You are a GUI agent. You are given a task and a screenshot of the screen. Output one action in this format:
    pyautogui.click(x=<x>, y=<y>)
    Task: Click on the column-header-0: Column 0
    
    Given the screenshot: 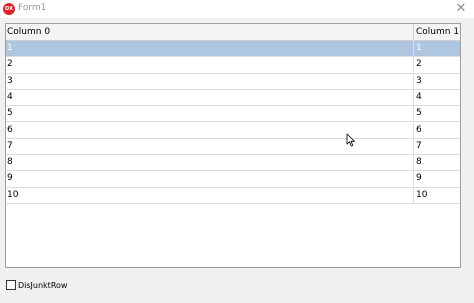 What is the action you would take?
    pyautogui.click(x=210, y=32)
    